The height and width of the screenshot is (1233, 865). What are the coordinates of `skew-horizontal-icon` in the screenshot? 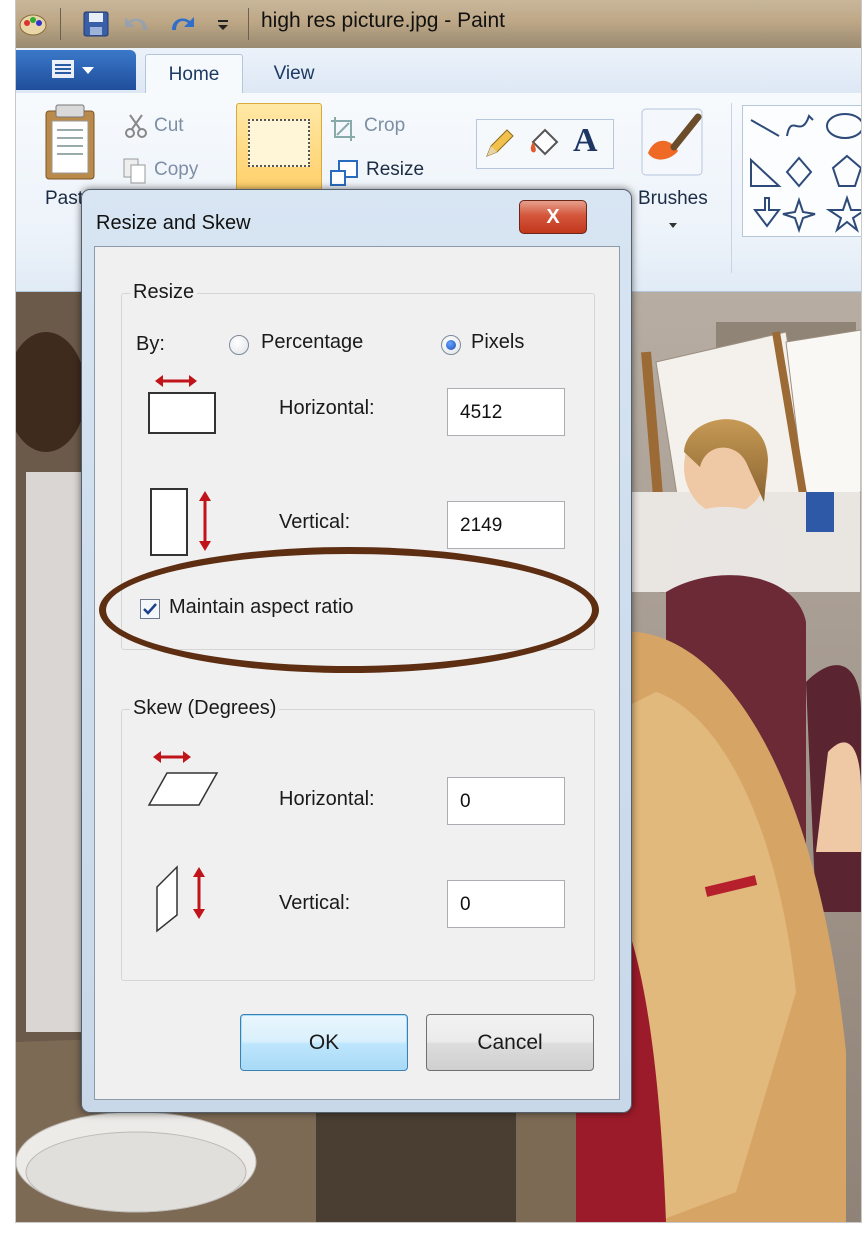 It's located at (183, 780).